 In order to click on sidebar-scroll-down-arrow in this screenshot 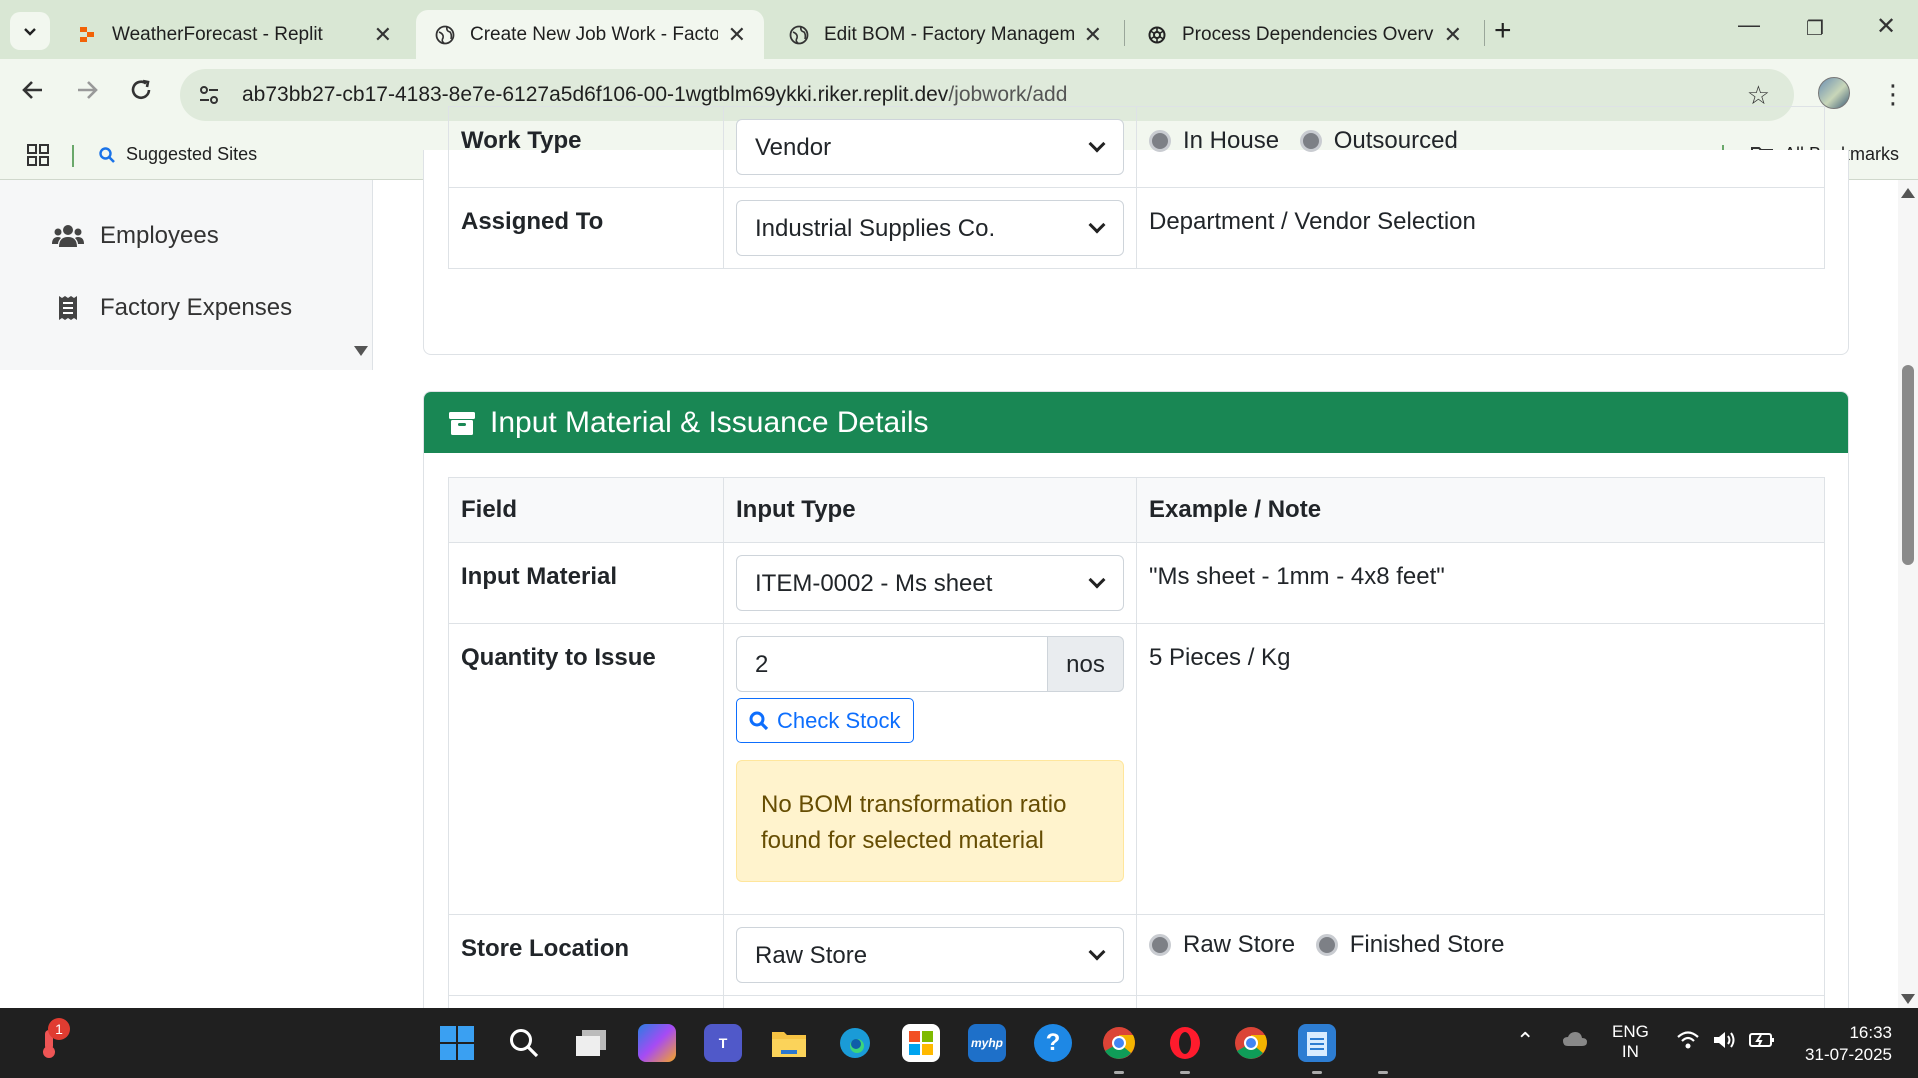, I will do `click(361, 351)`.